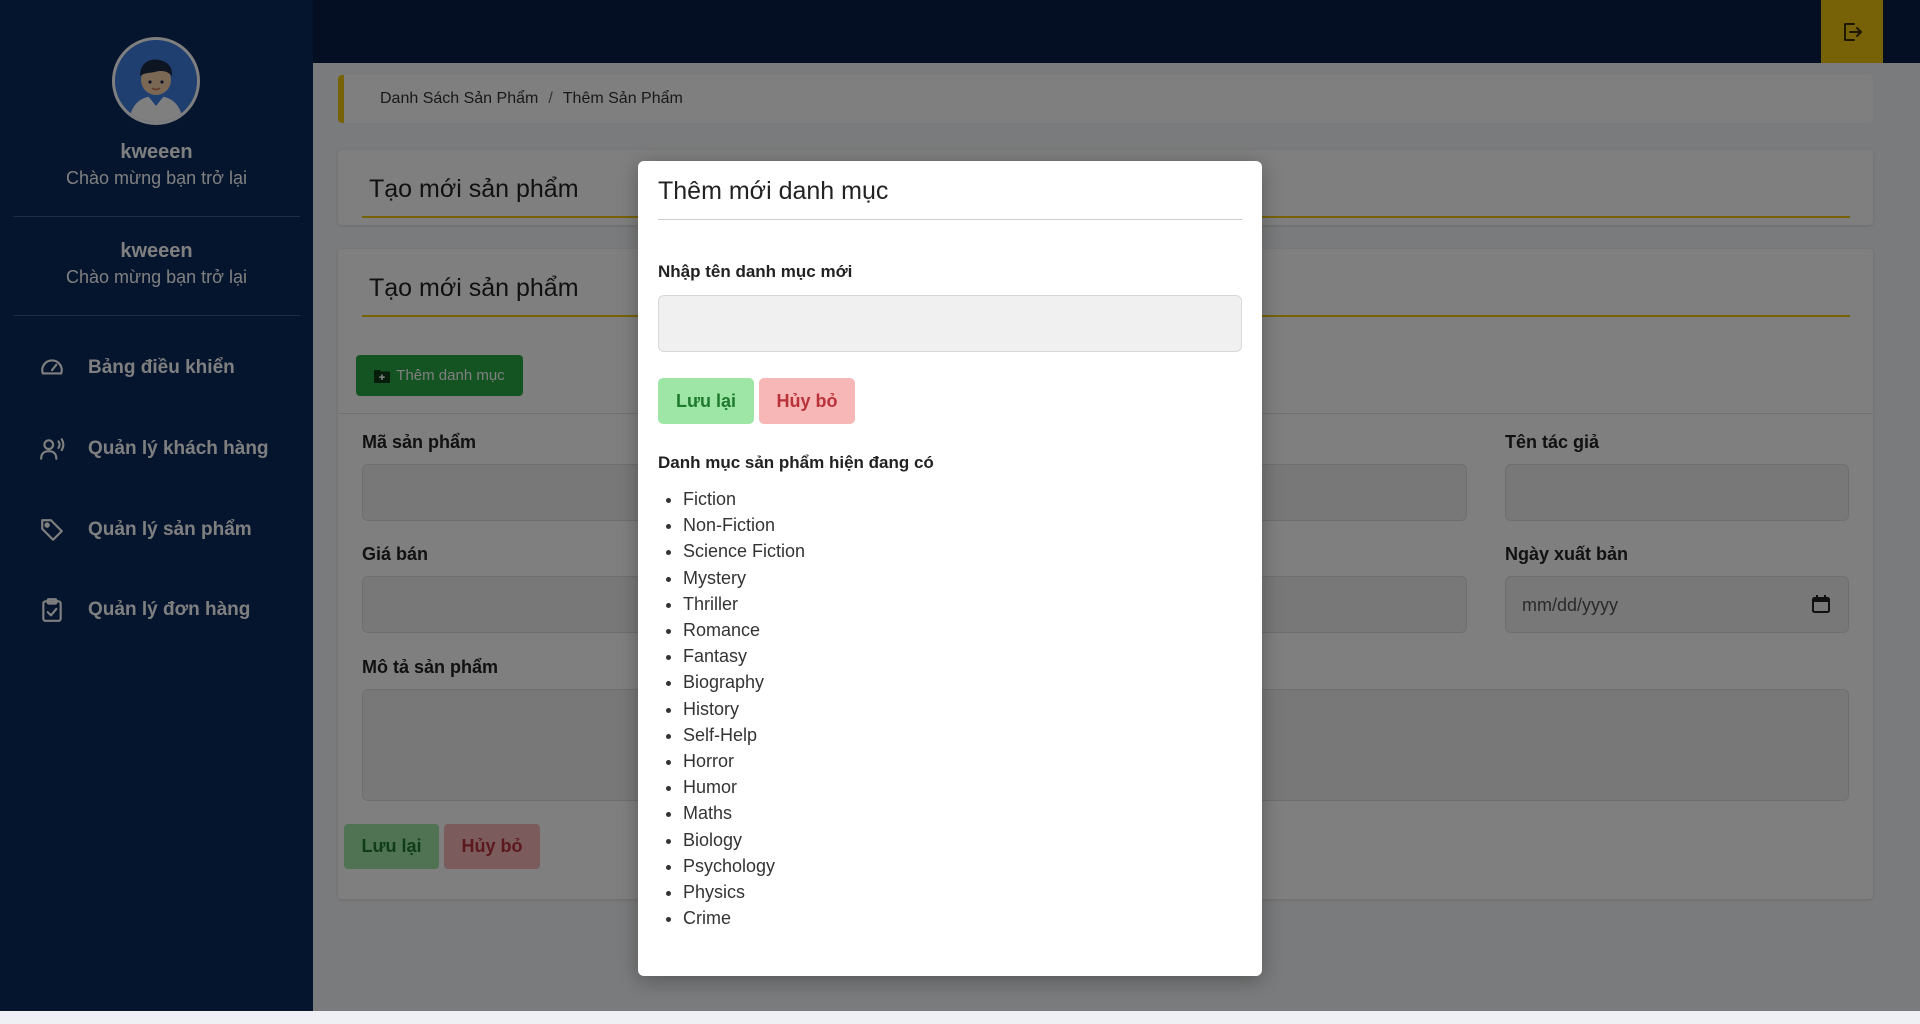  What do you see at coordinates (744, 551) in the screenshot?
I see `list-item: Science Fiction` at bounding box center [744, 551].